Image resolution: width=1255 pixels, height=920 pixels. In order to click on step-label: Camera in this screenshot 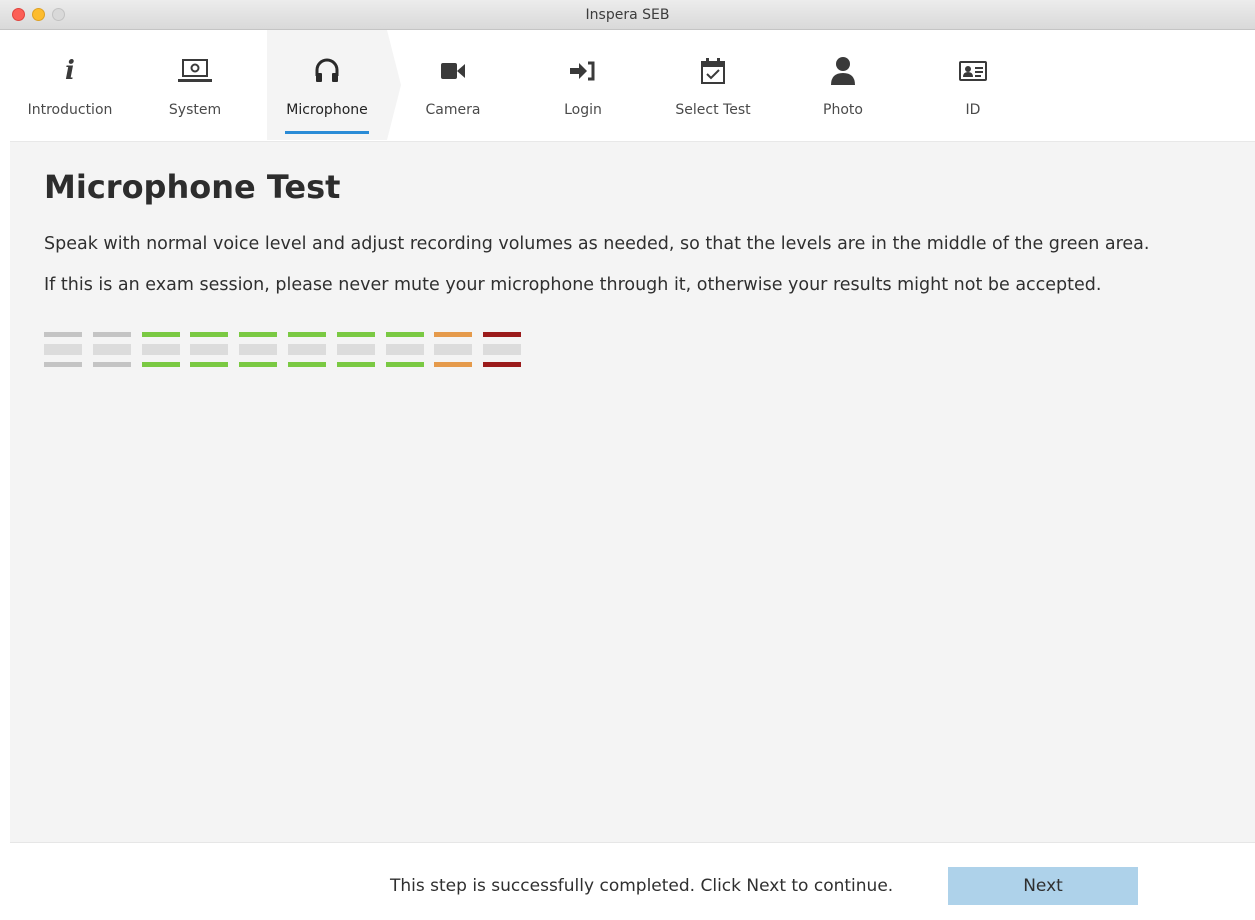, I will do `click(453, 110)`.